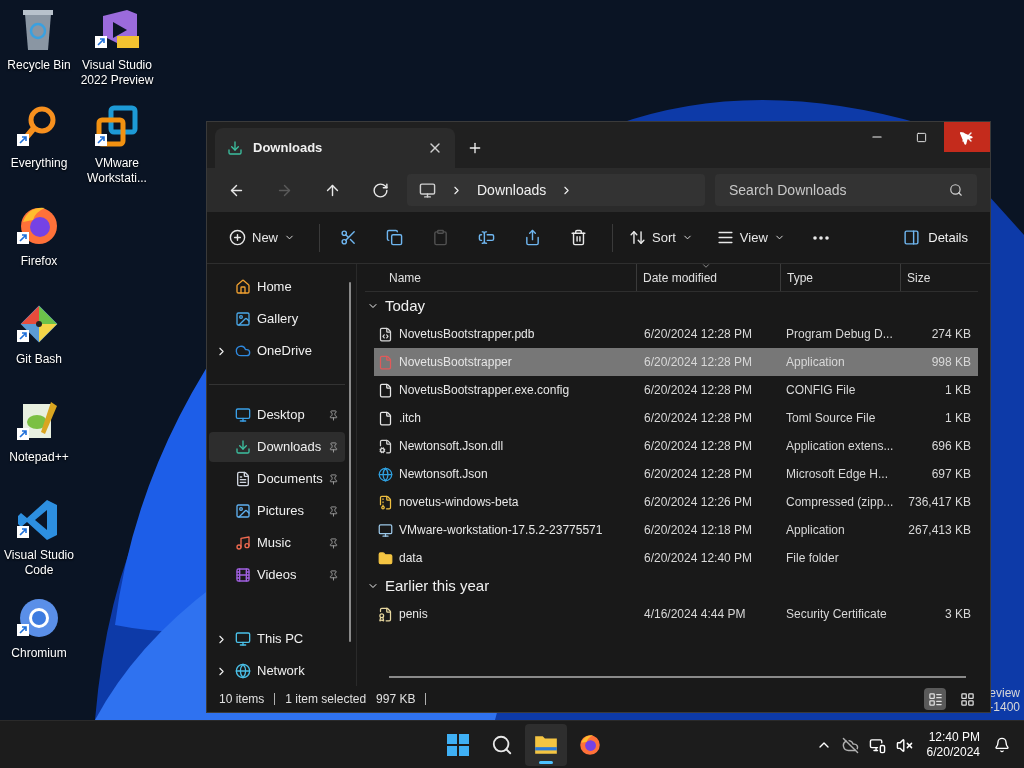  Describe the element at coordinates (39, 627) in the screenshot. I see `desktop-shortcut: Chromium` at that location.